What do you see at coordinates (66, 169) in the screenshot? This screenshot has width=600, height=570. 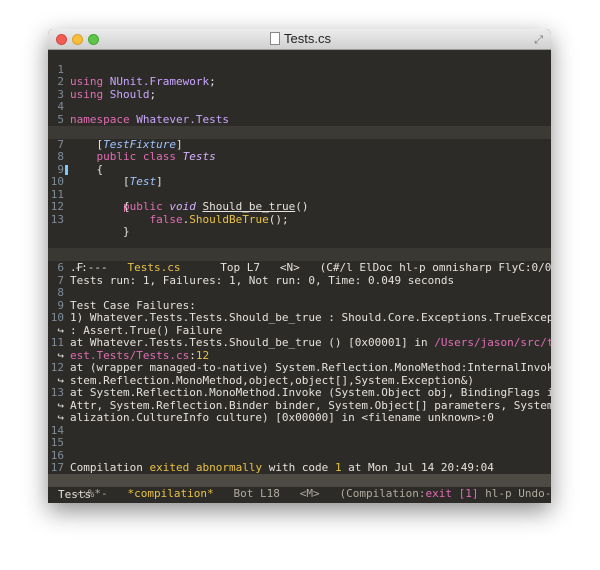 I see `flycheck-fringe-icon` at bounding box center [66, 169].